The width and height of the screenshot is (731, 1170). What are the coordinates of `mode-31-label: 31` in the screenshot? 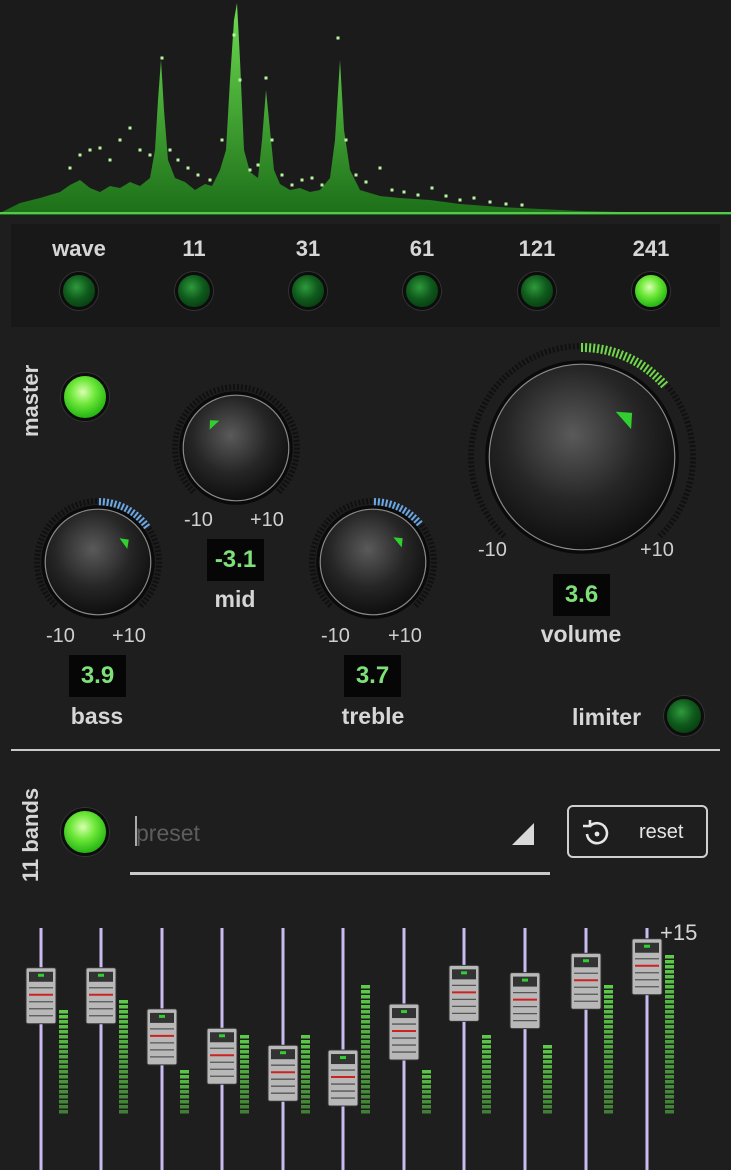 It's located at (308, 248).